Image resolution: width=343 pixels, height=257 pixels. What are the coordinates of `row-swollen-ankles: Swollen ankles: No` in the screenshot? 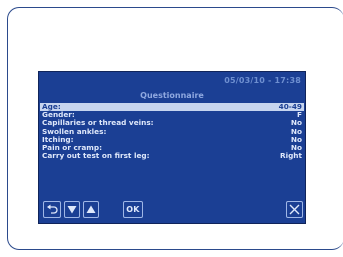 It's located at (172, 131).